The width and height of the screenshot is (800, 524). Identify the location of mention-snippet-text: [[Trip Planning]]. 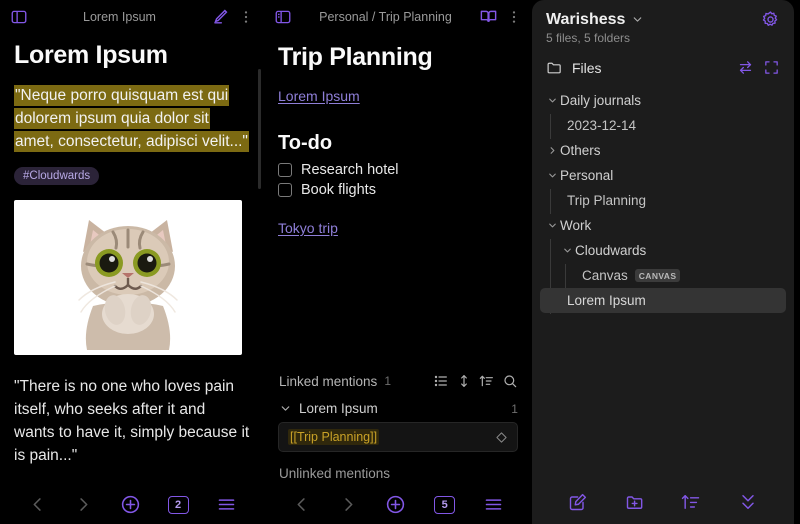
(334, 437).